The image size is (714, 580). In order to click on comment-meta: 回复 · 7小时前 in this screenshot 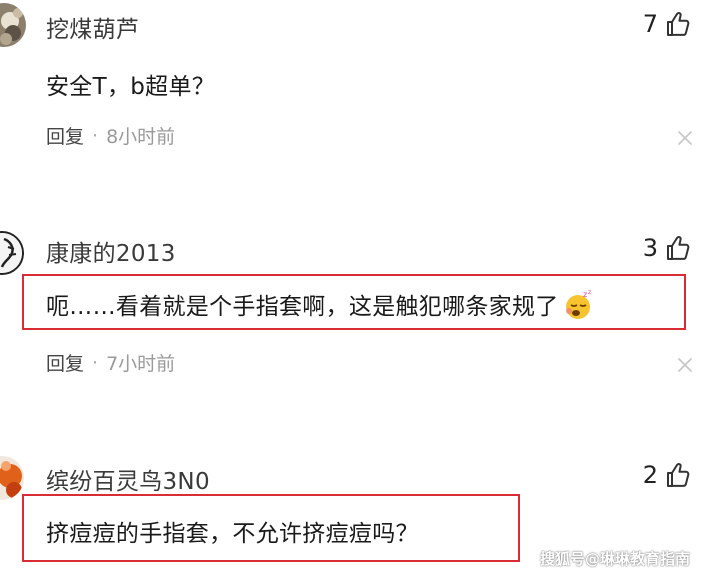, I will do `click(110, 362)`.